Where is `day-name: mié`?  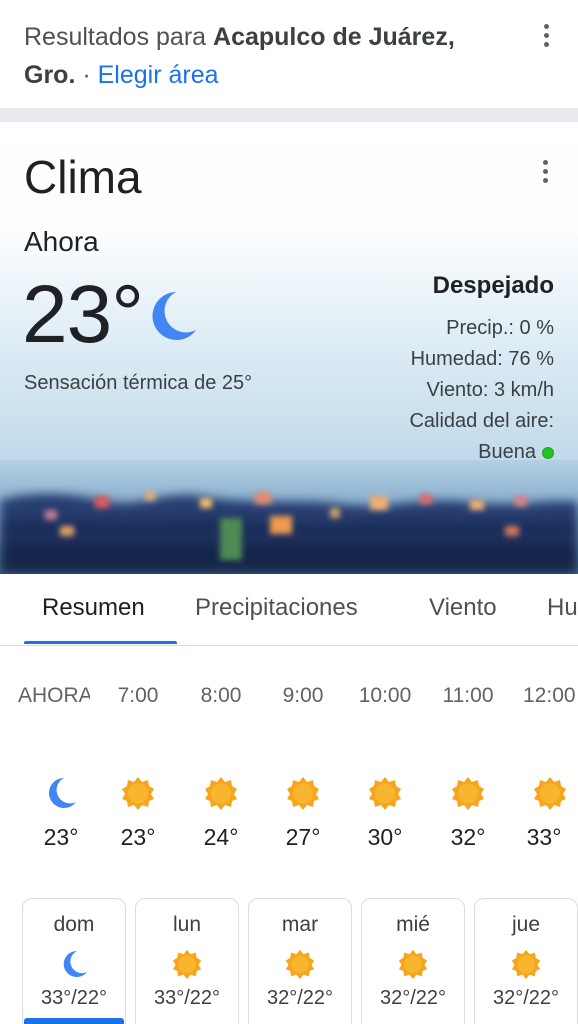 day-name: mié is located at coordinates (413, 924).